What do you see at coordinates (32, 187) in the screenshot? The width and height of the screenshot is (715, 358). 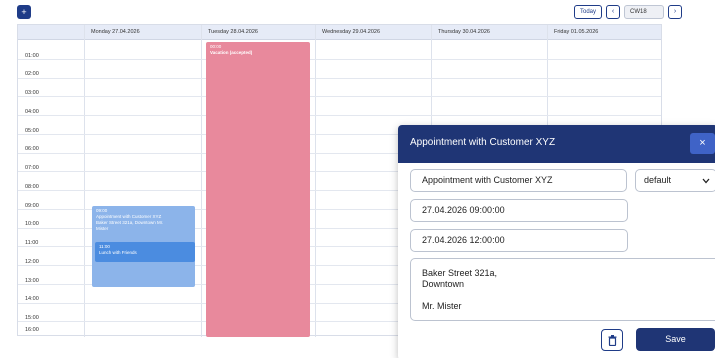 I see `time-label: 08:00` at bounding box center [32, 187].